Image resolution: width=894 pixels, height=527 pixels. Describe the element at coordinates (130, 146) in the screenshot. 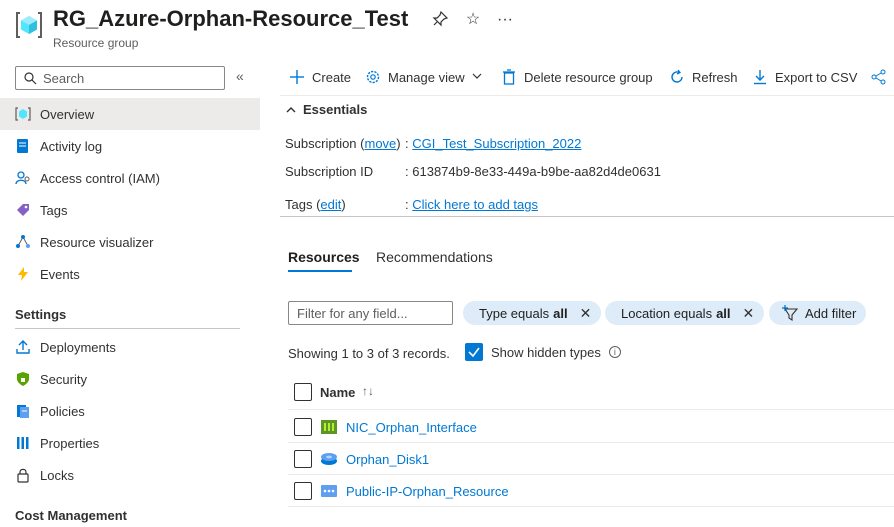

I see `sidebar-item-activity-log: Activity log` at that location.